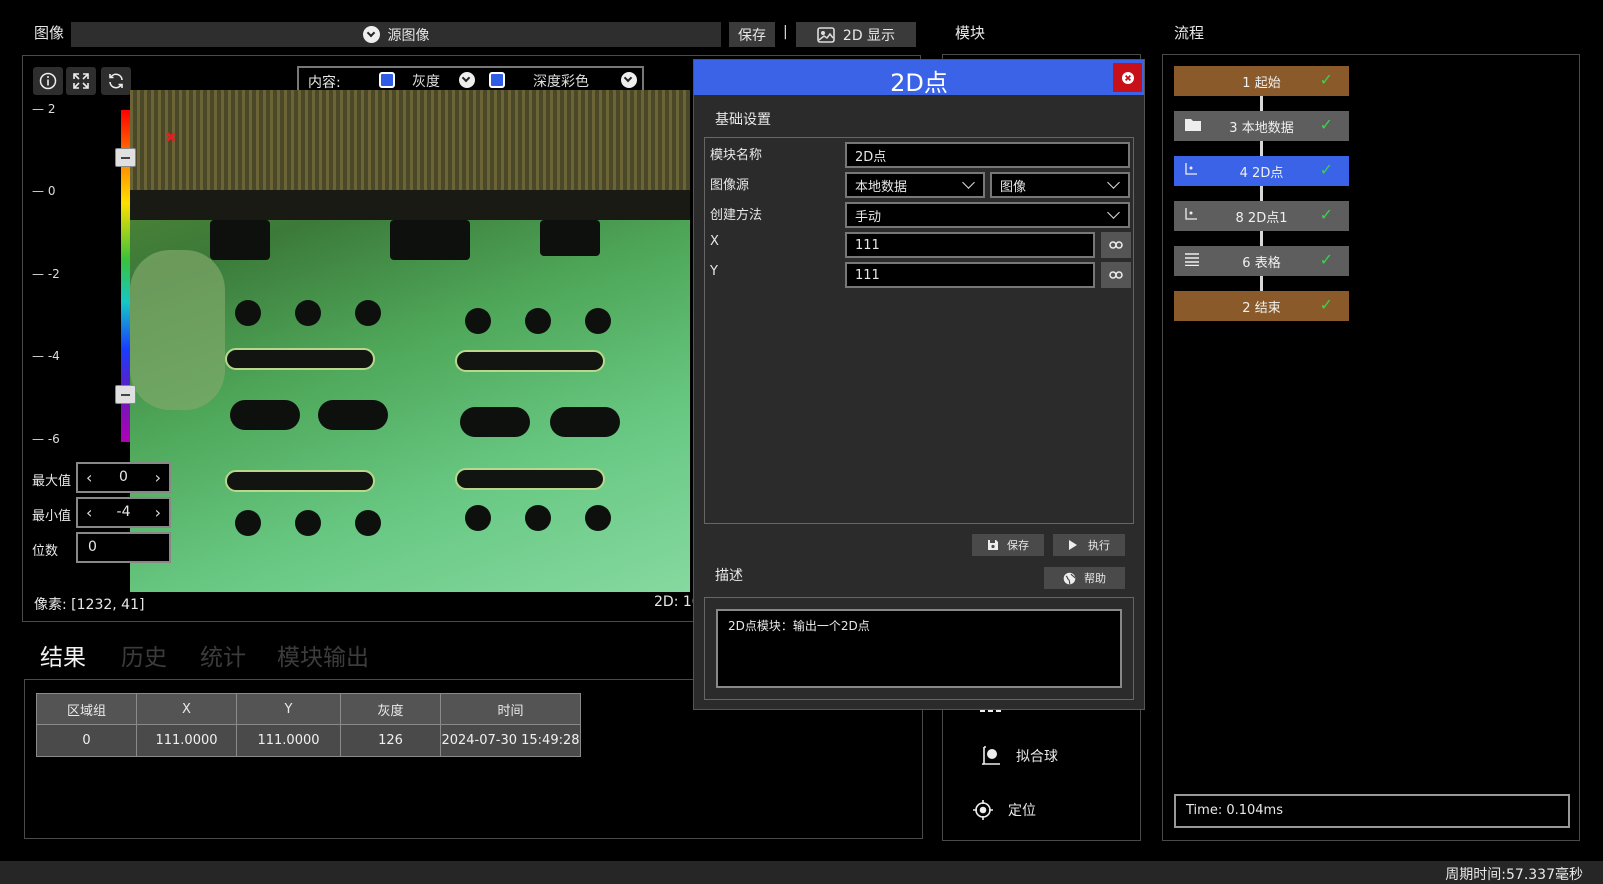 The image size is (1603, 884). Describe the element at coordinates (987, 215) in the screenshot. I see `create-method-select: 手动` at that location.